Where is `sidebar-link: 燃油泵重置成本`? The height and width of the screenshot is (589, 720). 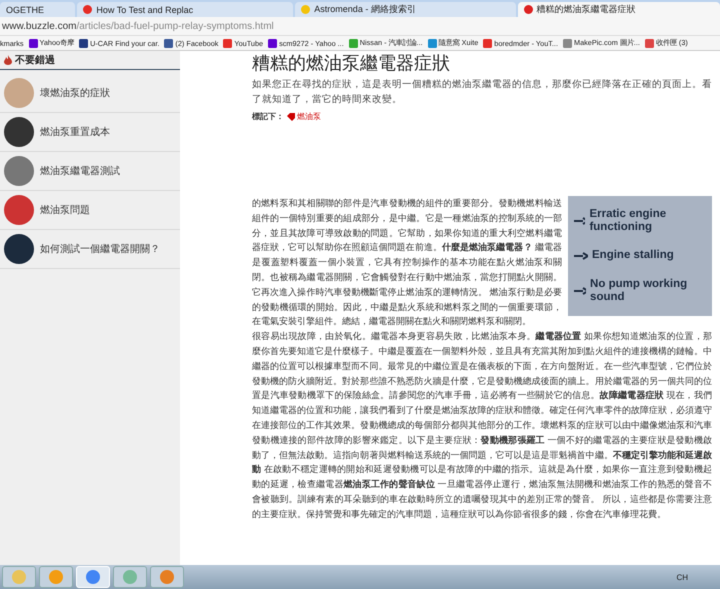 sidebar-link: 燃油泵重置成本 is located at coordinates (90, 132).